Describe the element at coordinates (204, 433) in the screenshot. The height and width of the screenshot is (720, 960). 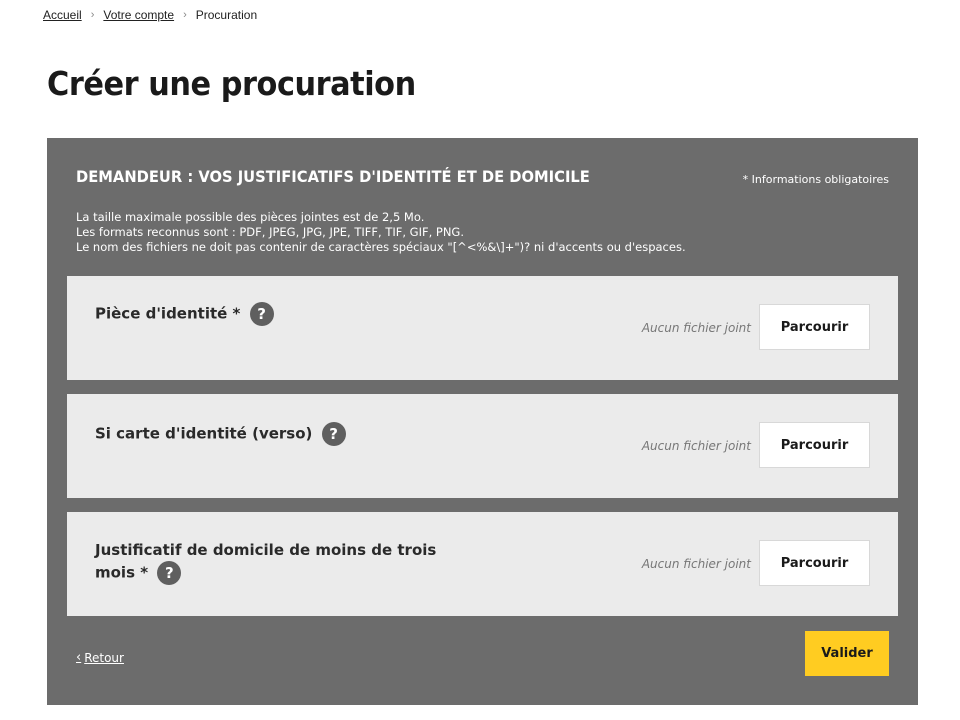
I see `upload-label-text: Si carte d'identité (verso)` at that location.